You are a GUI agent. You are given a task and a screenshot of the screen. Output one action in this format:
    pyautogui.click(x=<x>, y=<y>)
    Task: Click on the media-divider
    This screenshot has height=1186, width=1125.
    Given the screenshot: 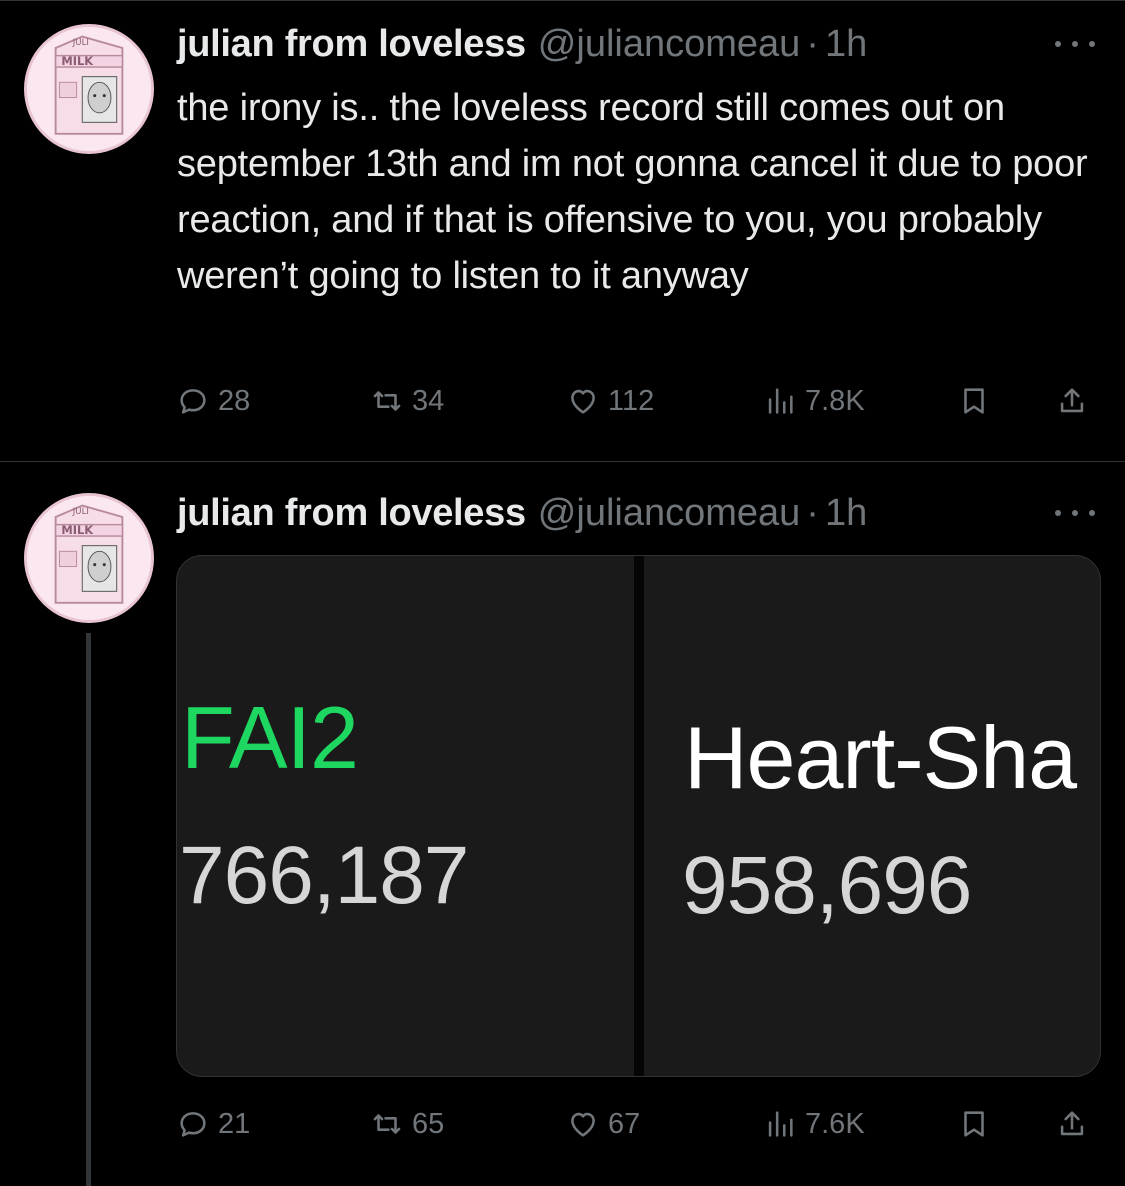 What is the action you would take?
    pyautogui.click(x=639, y=816)
    